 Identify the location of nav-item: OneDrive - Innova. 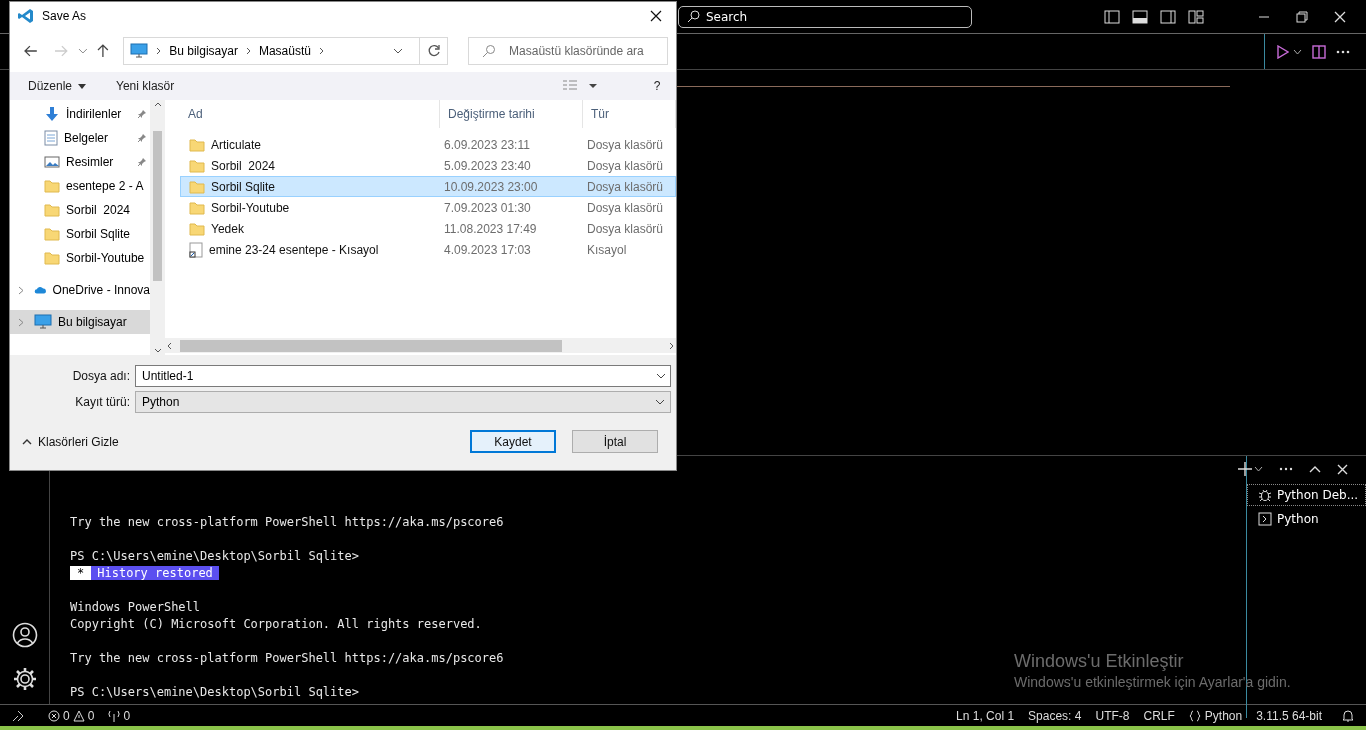
(80, 290).